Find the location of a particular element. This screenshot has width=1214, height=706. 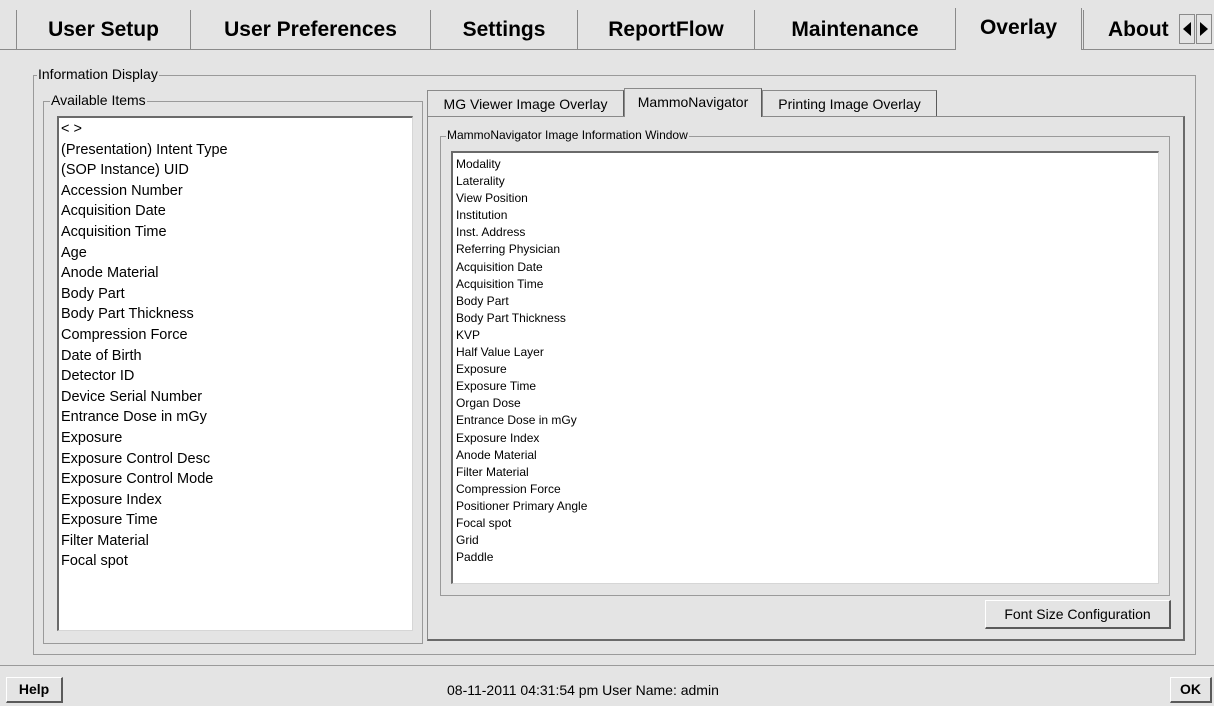

list-item: Device Serial Number is located at coordinates (144, 397).